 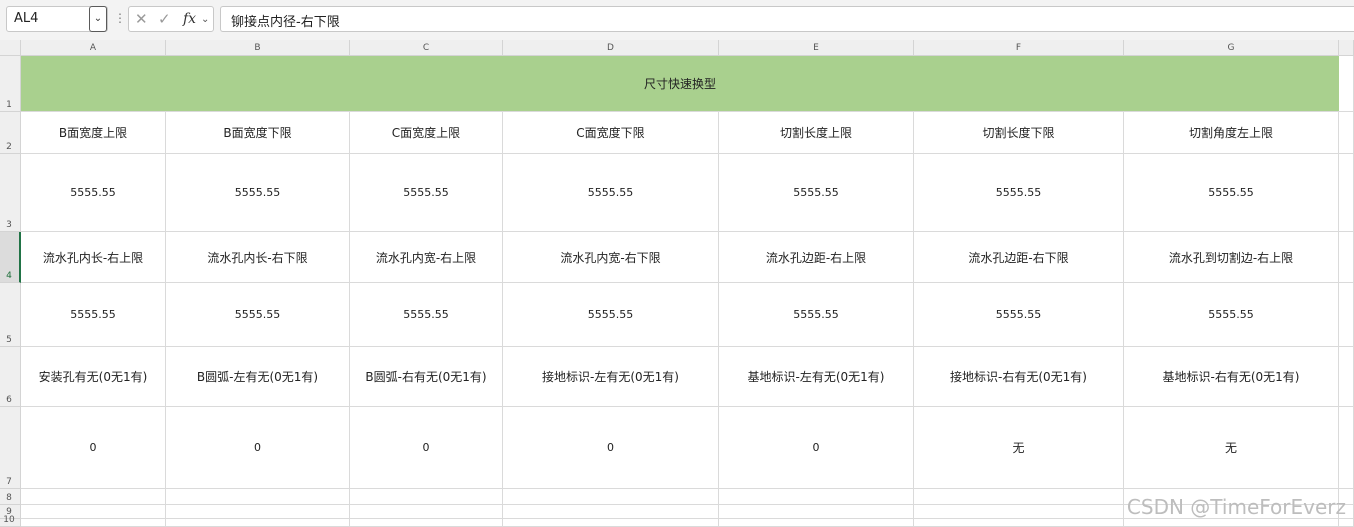 I want to click on close-icon: ✕, so click(x=141, y=19).